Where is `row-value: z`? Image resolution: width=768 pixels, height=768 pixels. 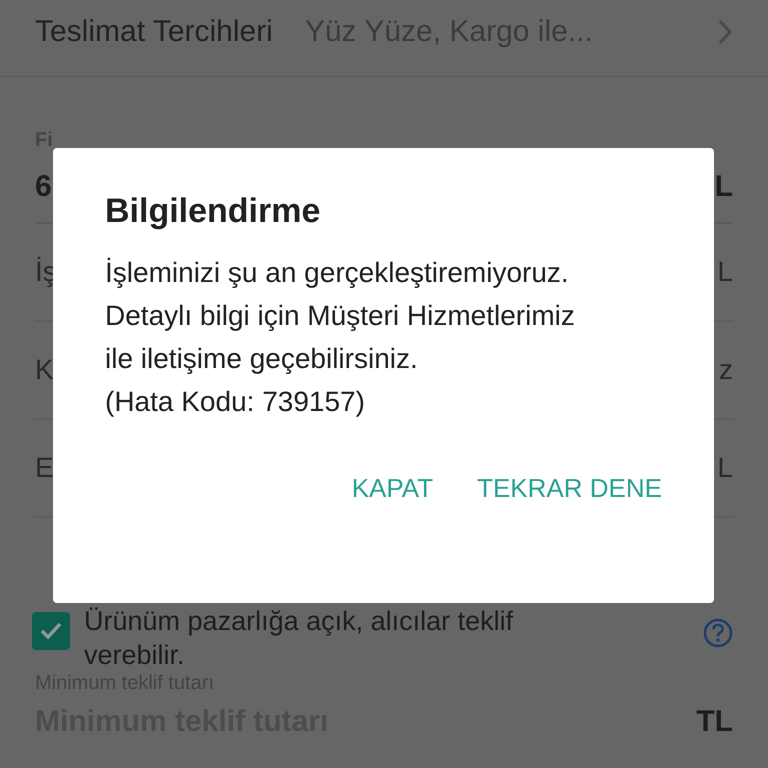
row-value: z is located at coordinates (726, 370).